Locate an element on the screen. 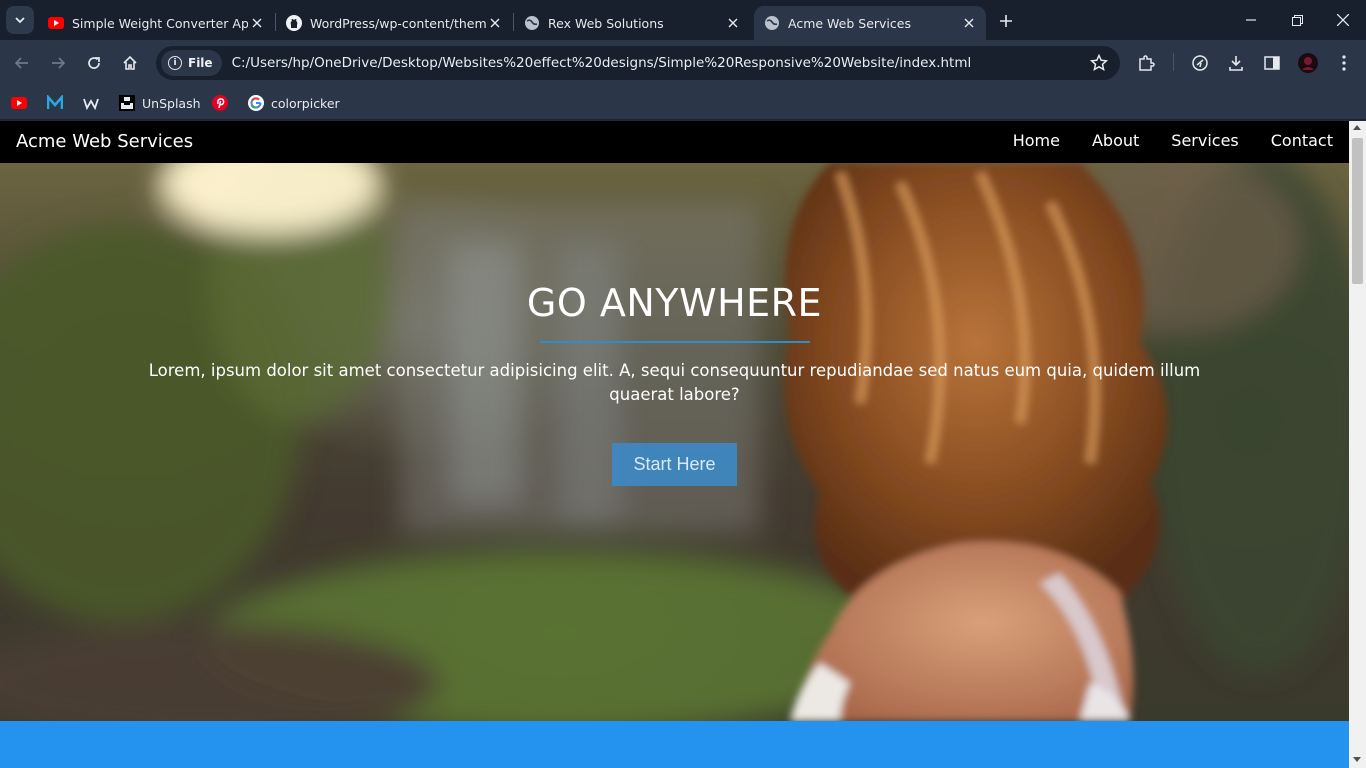 Image resolution: width=1366 pixels, height=768 pixels. arrow-left-icon is located at coordinates (21, 63).